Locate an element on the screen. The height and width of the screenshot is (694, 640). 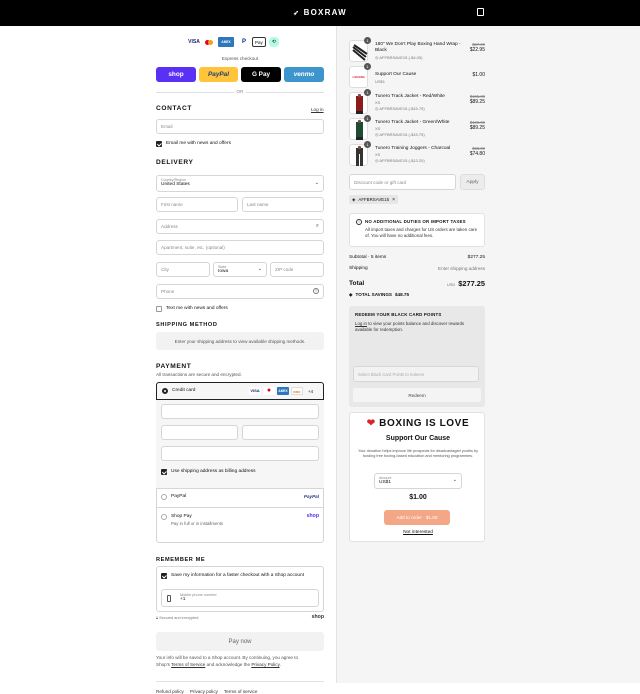
remember-me-heading: REMEMBER ME is located at coordinates (181, 560).